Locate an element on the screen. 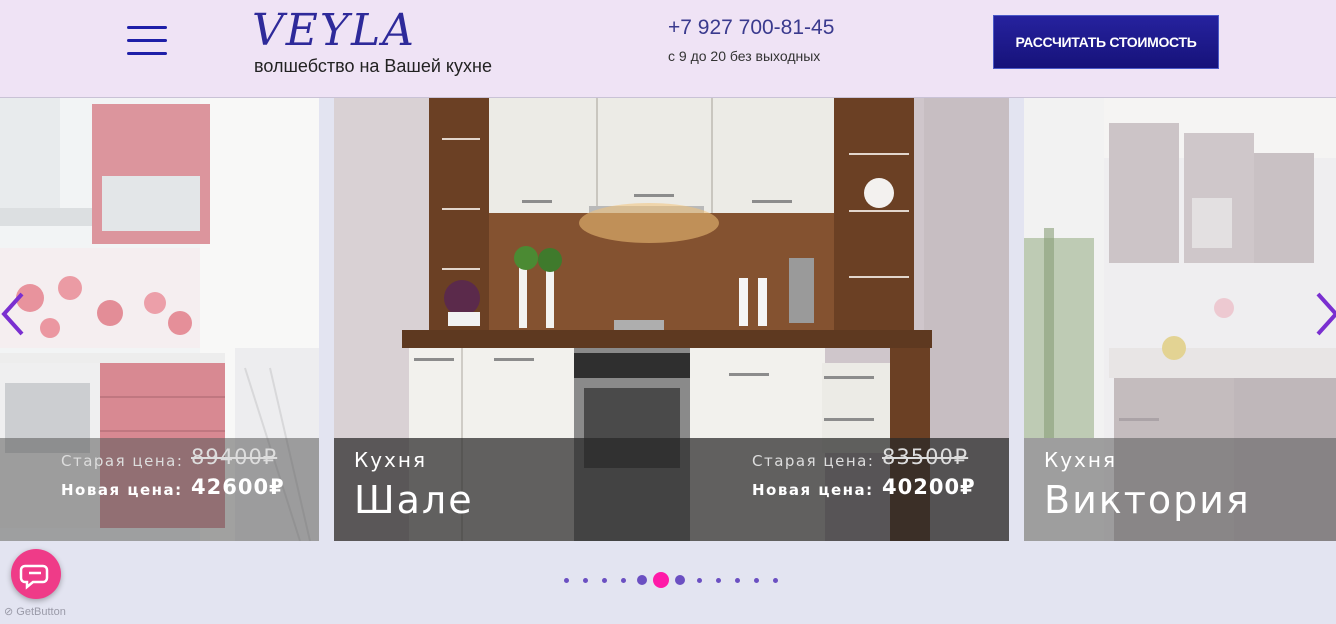 This screenshot has width=1336, height=624. menu-icon is located at coordinates (147, 41).